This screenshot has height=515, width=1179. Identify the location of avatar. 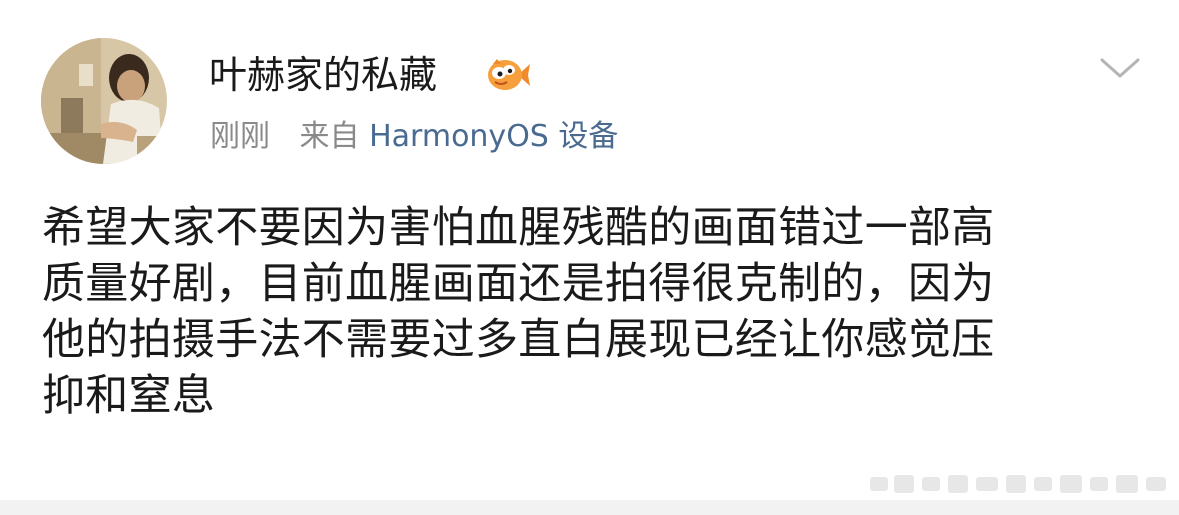
(104, 101).